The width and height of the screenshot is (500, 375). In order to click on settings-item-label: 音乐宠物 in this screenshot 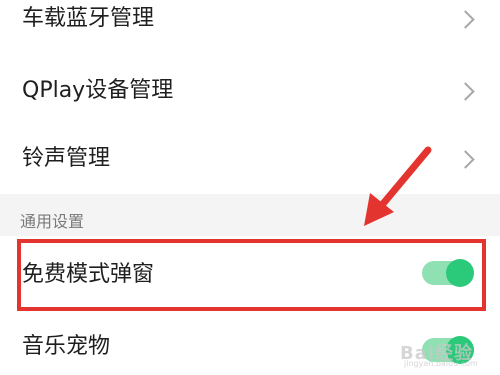, I will do `click(66, 346)`.